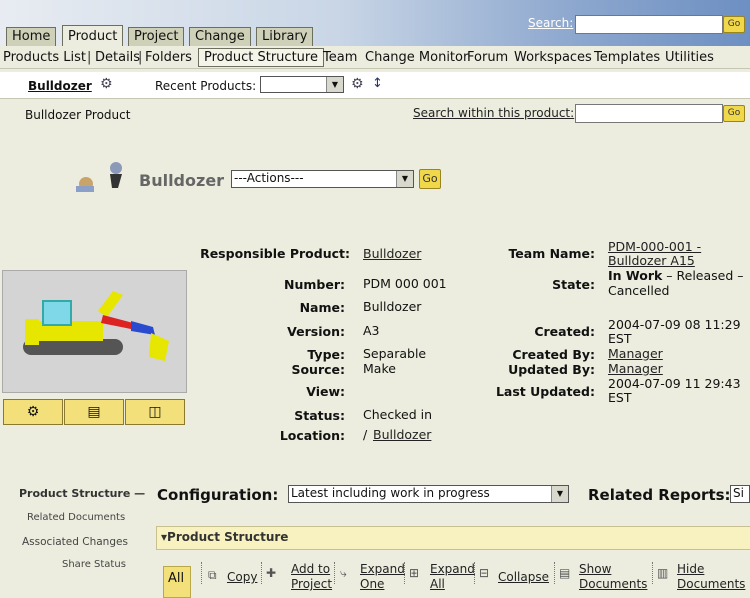  I want to click on collapse-button: Collapse, so click(523, 577).